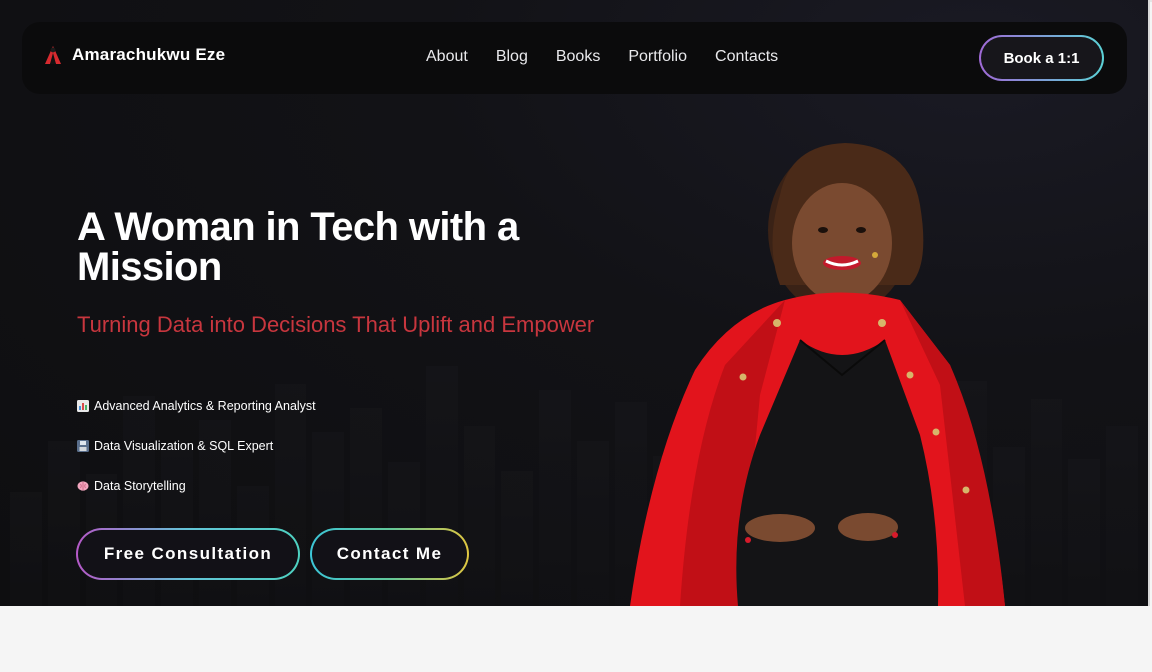 This screenshot has height=672, width=1152. I want to click on feature-item: Advanced Analytics & Reporting Analyst, so click(196, 406).